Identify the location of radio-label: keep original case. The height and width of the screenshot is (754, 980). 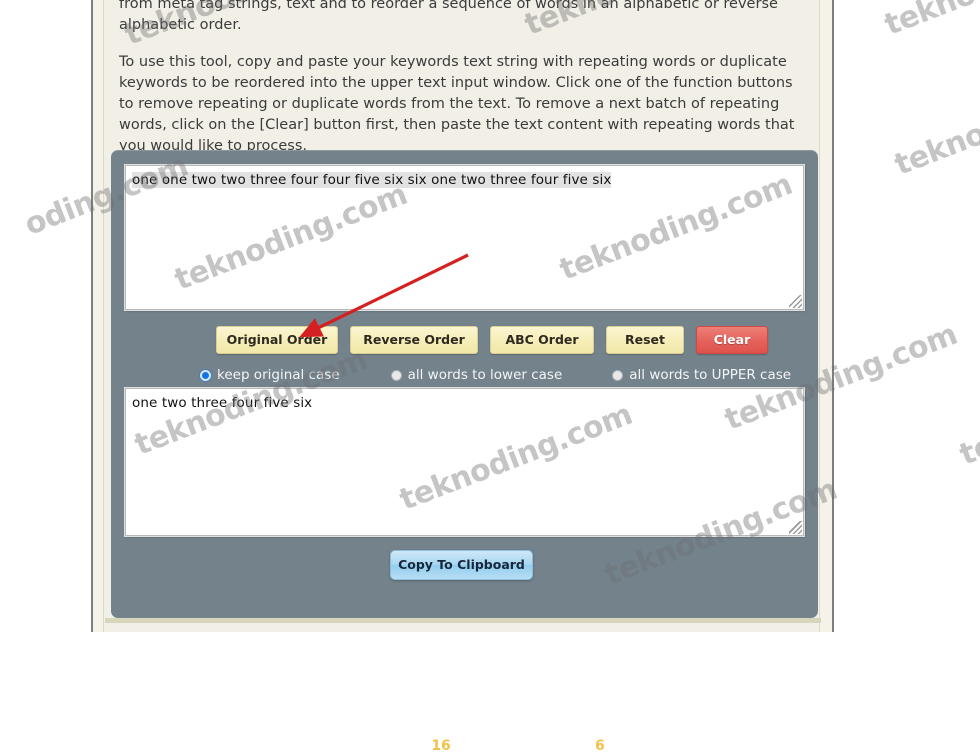
(278, 375).